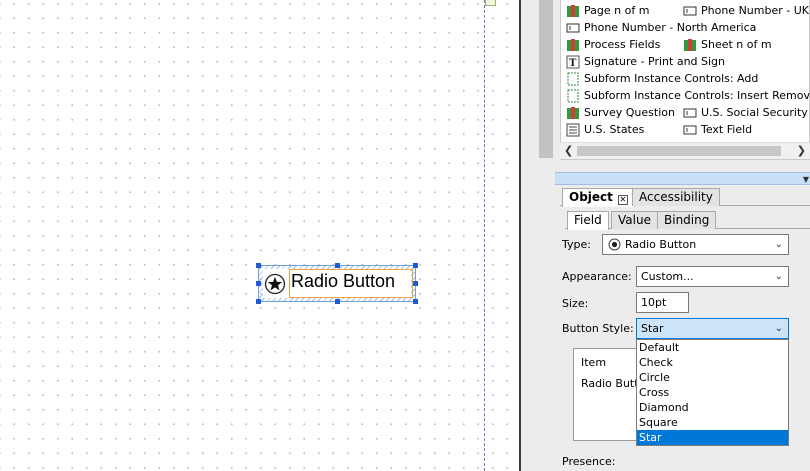 The height and width of the screenshot is (471, 810). What do you see at coordinates (614, 244) in the screenshot?
I see `radio-button-icon` at bounding box center [614, 244].